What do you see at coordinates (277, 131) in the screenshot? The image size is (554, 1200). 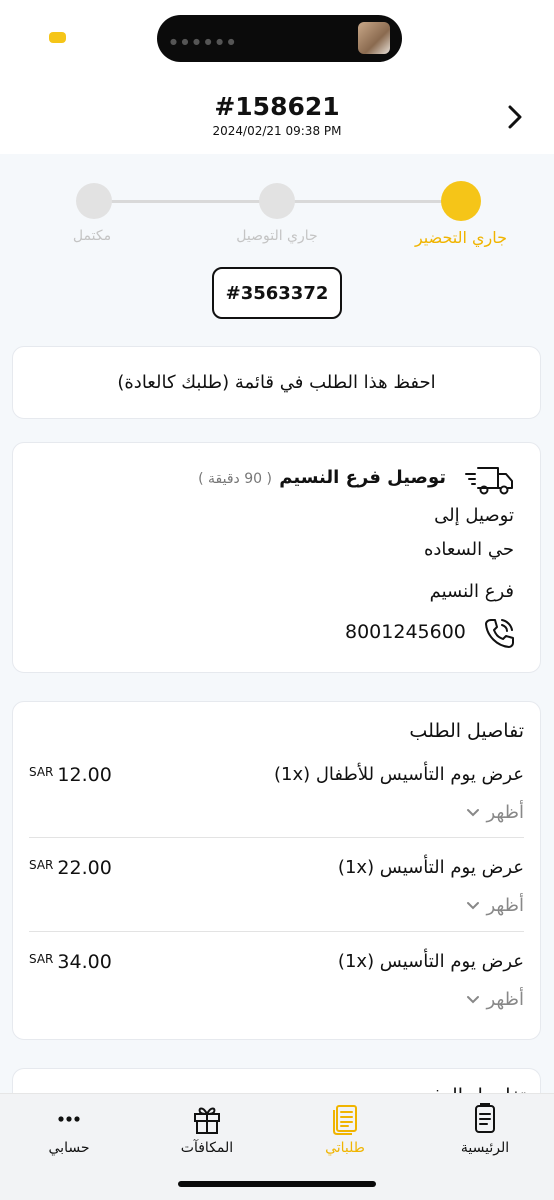 I see `order-datetime: 2024/02/21 09:38 PM` at bounding box center [277, 131].